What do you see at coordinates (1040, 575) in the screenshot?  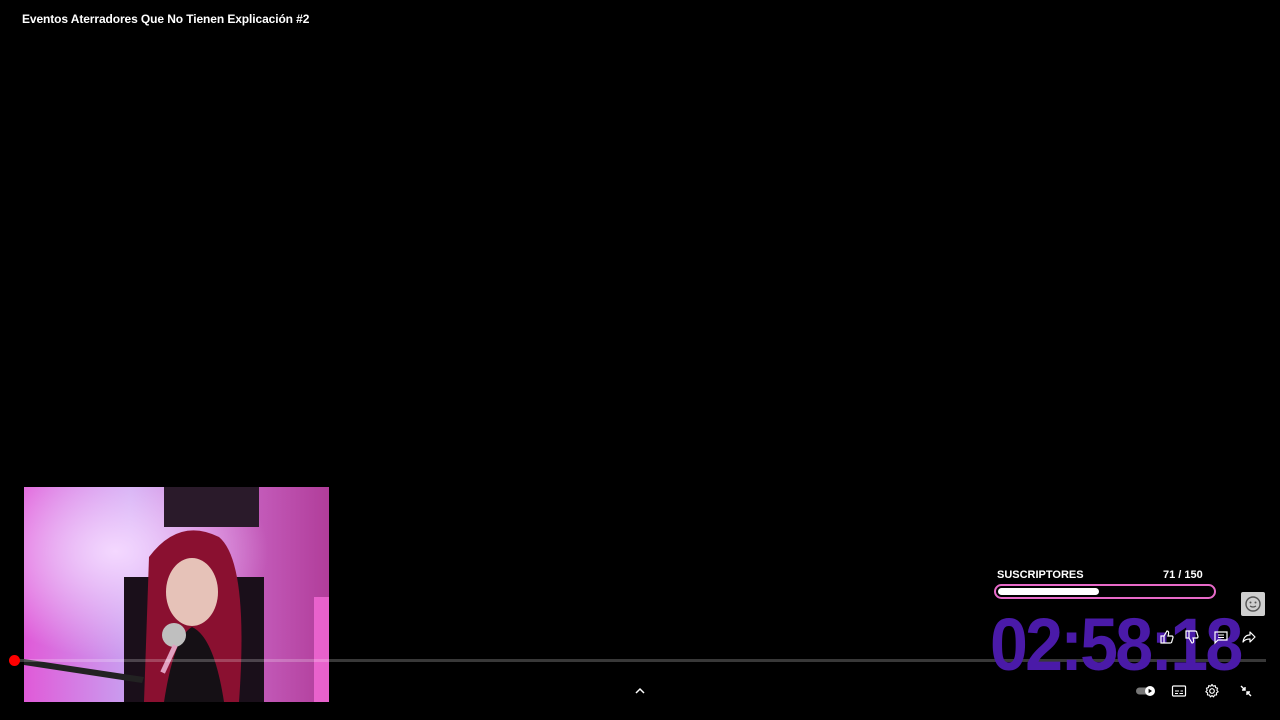 I see `subscribers-label: SUSCRIPTORES` at bounding box center [1040, 575].